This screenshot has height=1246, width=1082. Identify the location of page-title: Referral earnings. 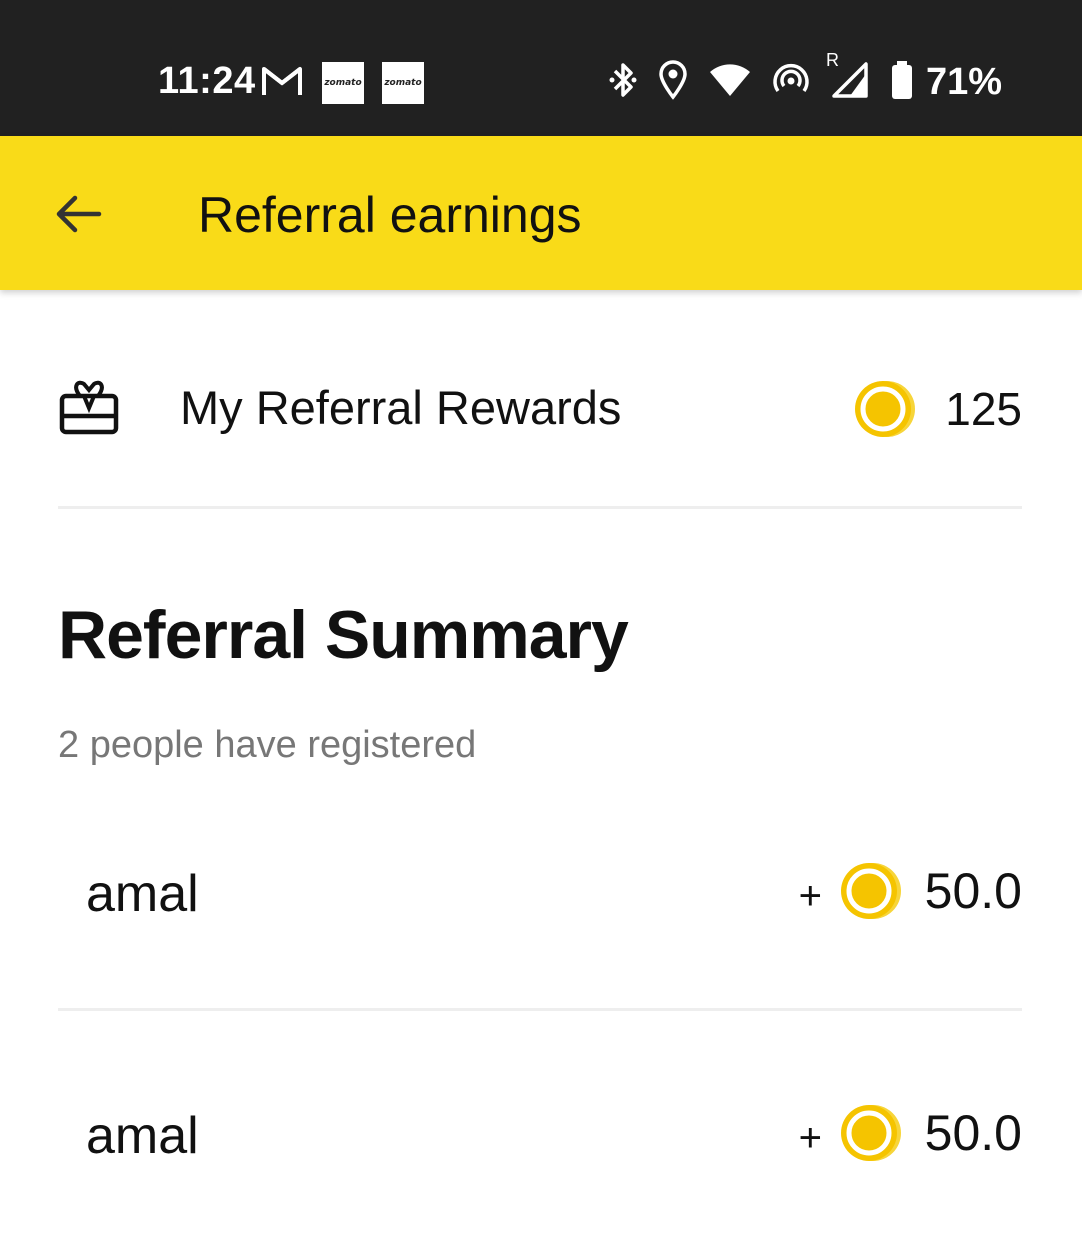
(390, 215).